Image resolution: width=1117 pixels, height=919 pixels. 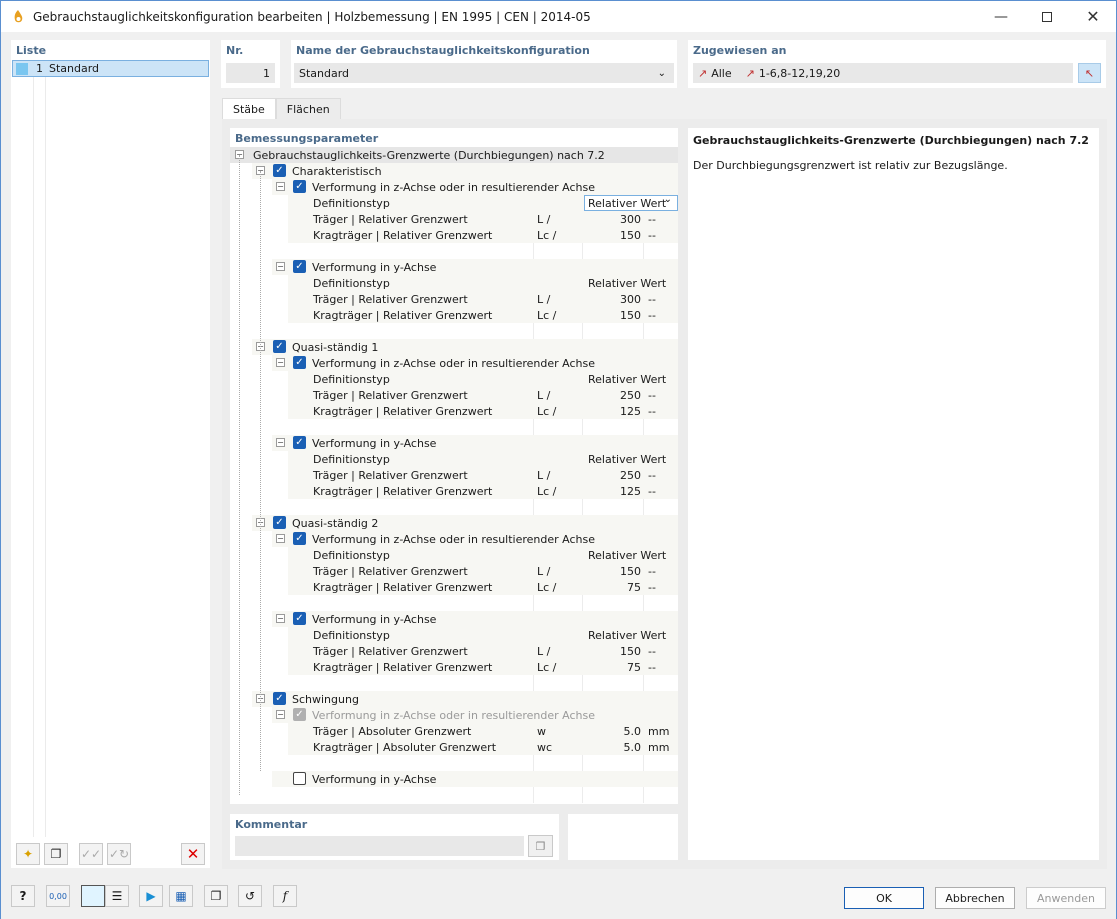 What do you see at coordinates (151, 896) in the screenshot?
I see `members-button: ▶` at bounding box center [151, 896].